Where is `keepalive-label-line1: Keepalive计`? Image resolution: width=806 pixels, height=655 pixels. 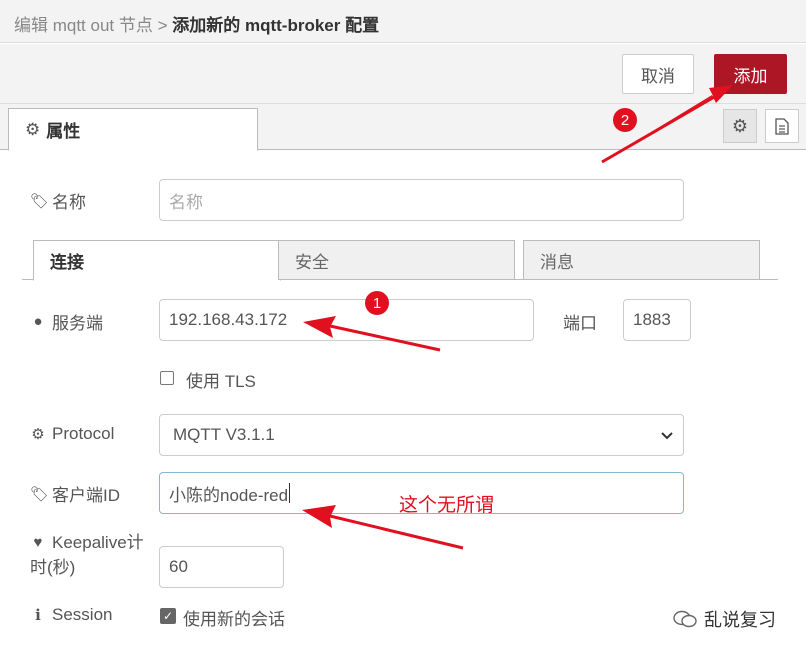
keepalive-label-line1: Keepalive计 is located at coordinates (98, 542).